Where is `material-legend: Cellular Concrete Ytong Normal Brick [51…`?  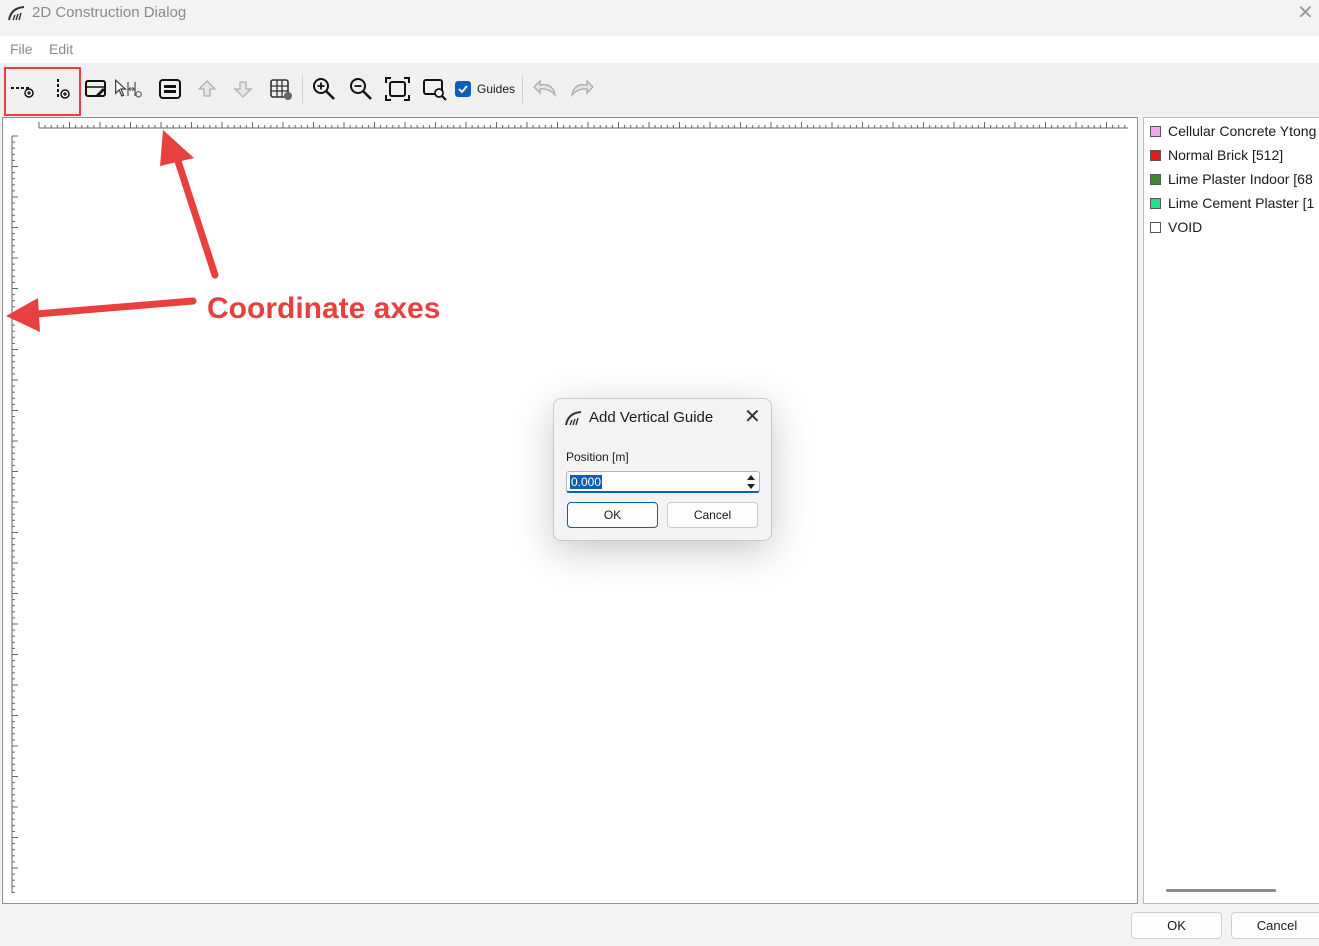 material-legend: Cellular Concrete Ytong Normal Brick [51… is located at coordinates (1231, 510).